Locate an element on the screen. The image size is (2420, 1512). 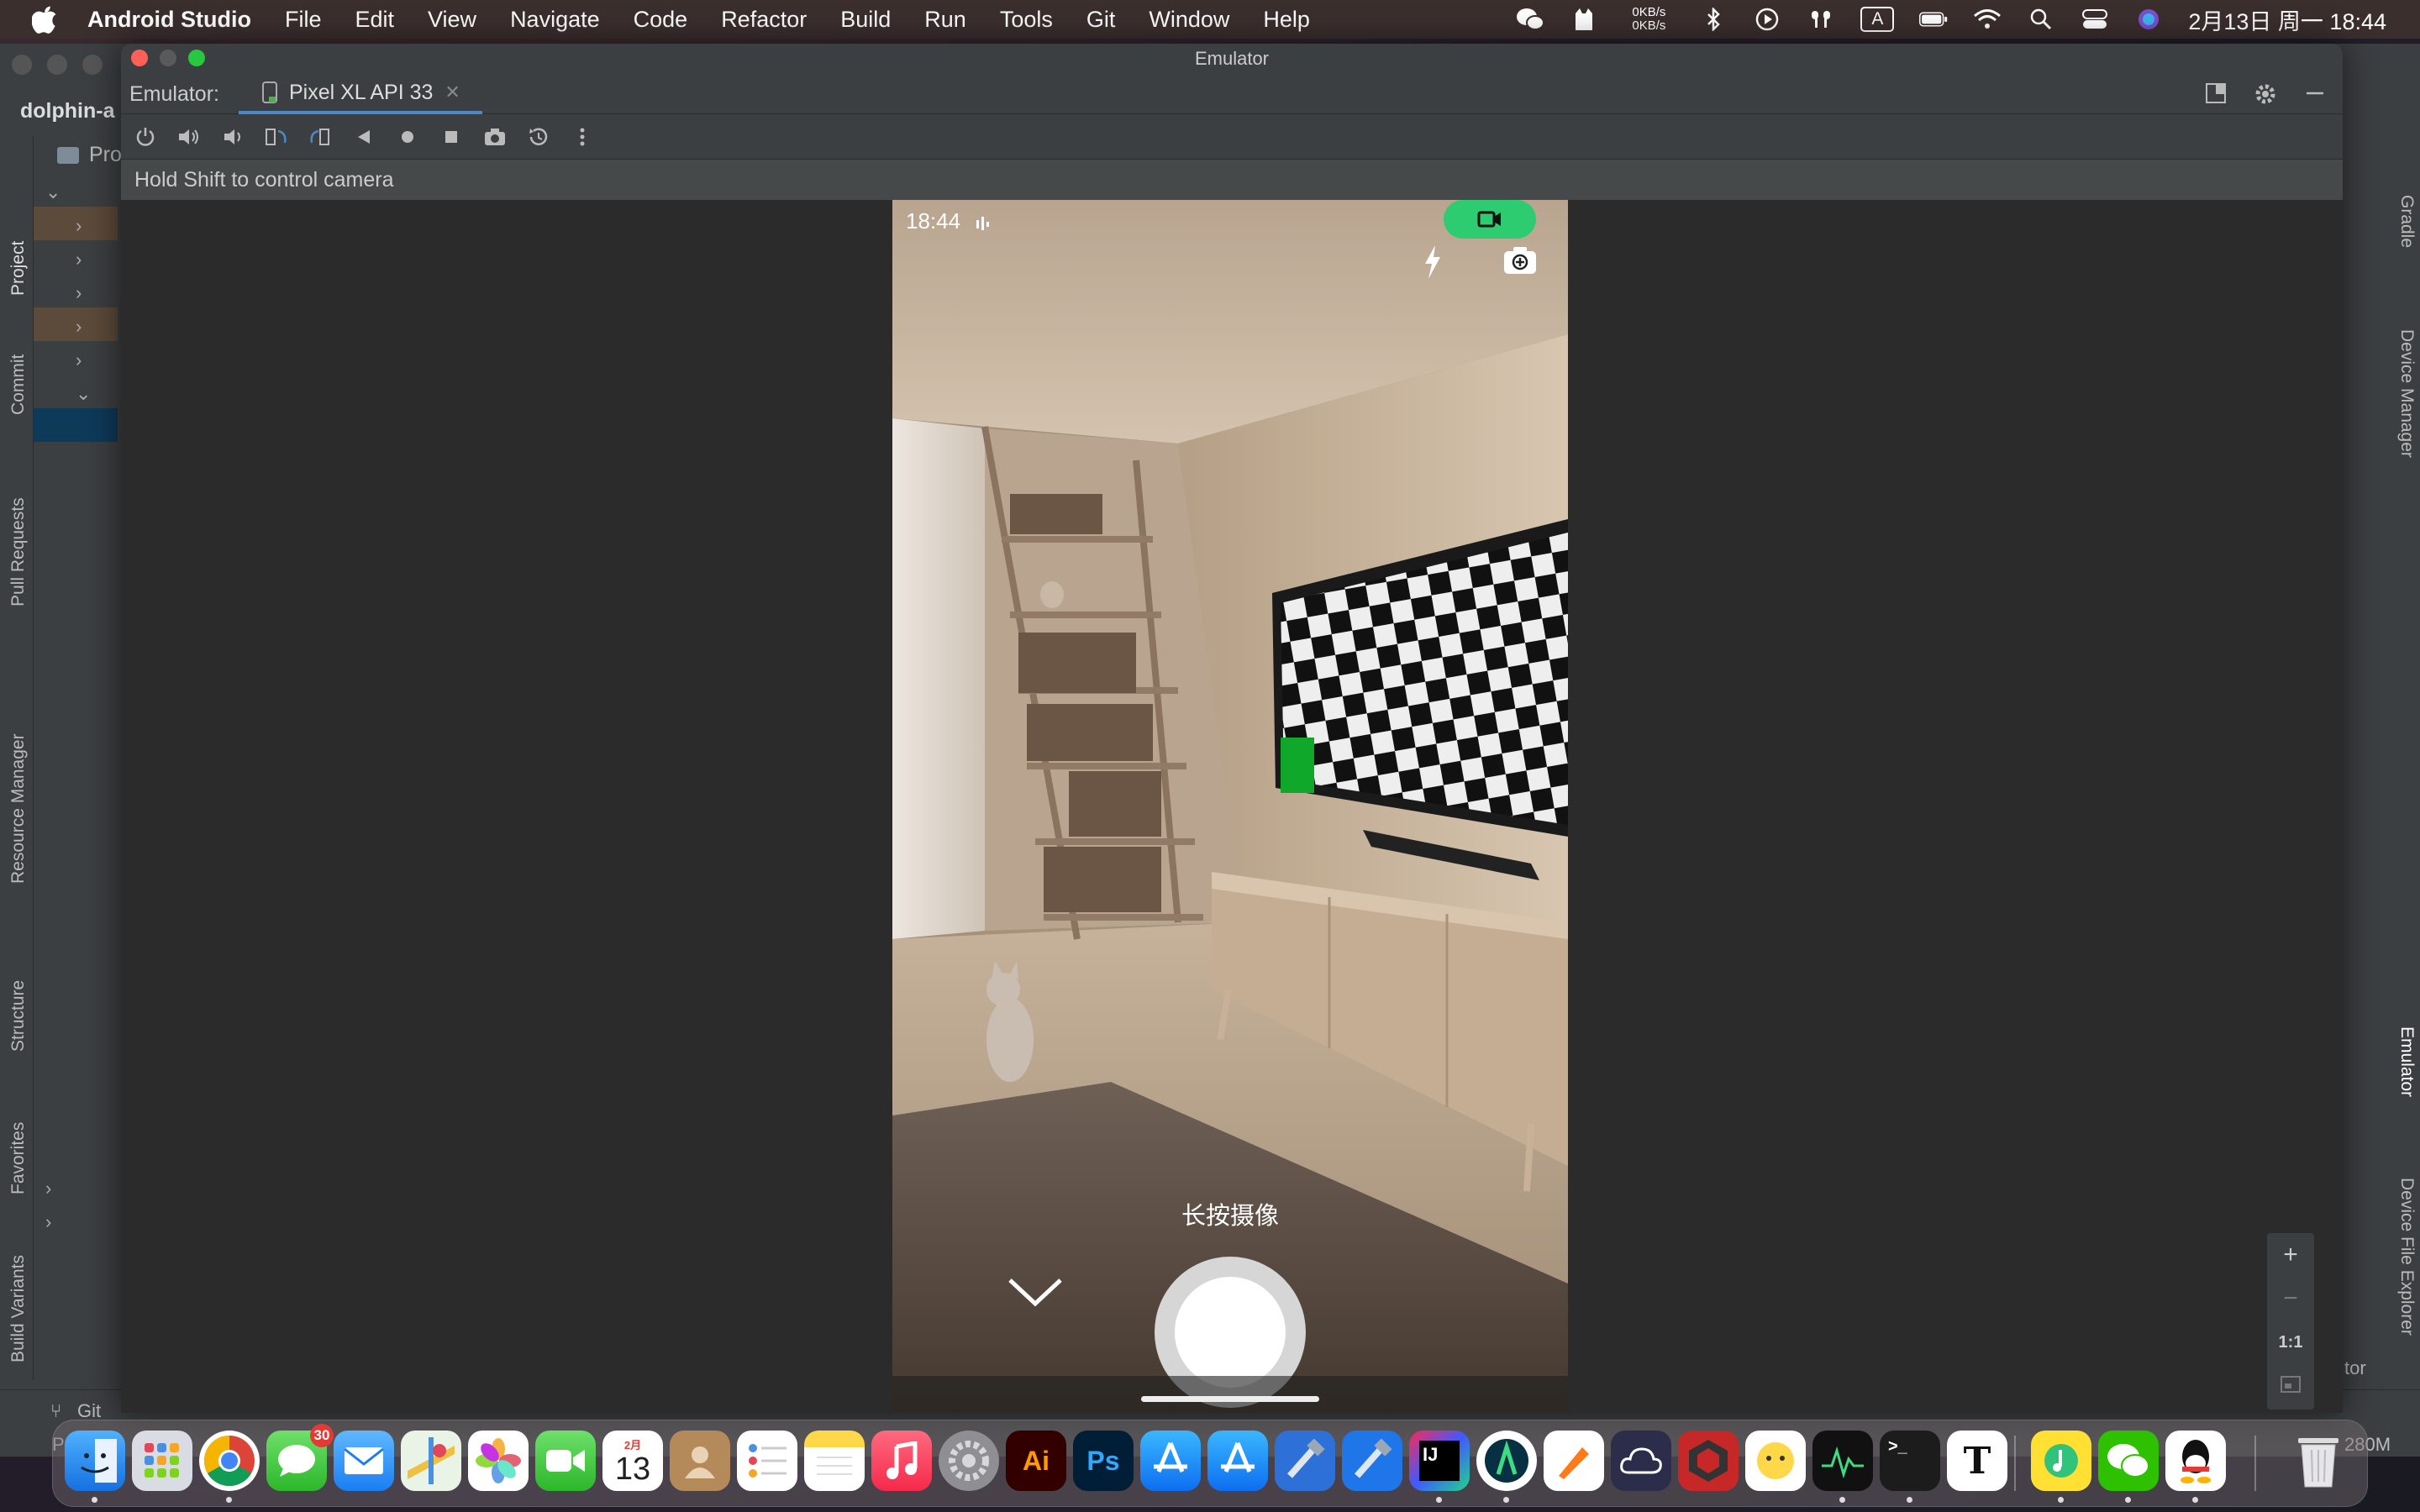
messages-icon: 30 is located at coordinates (300, 1457).